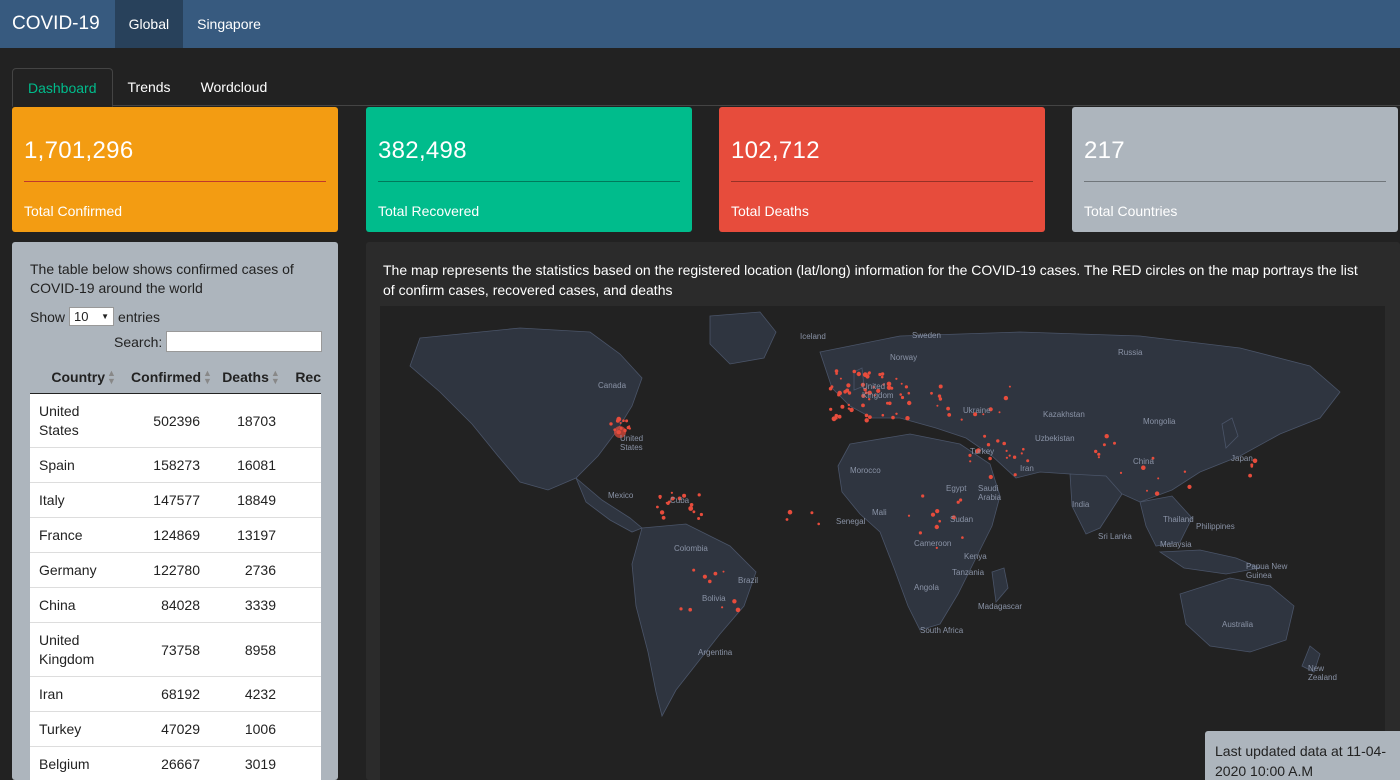  Describe the element at coordinates (175, 421) in the screenshot. I see `table-row: United States 502396 18703` at that location.